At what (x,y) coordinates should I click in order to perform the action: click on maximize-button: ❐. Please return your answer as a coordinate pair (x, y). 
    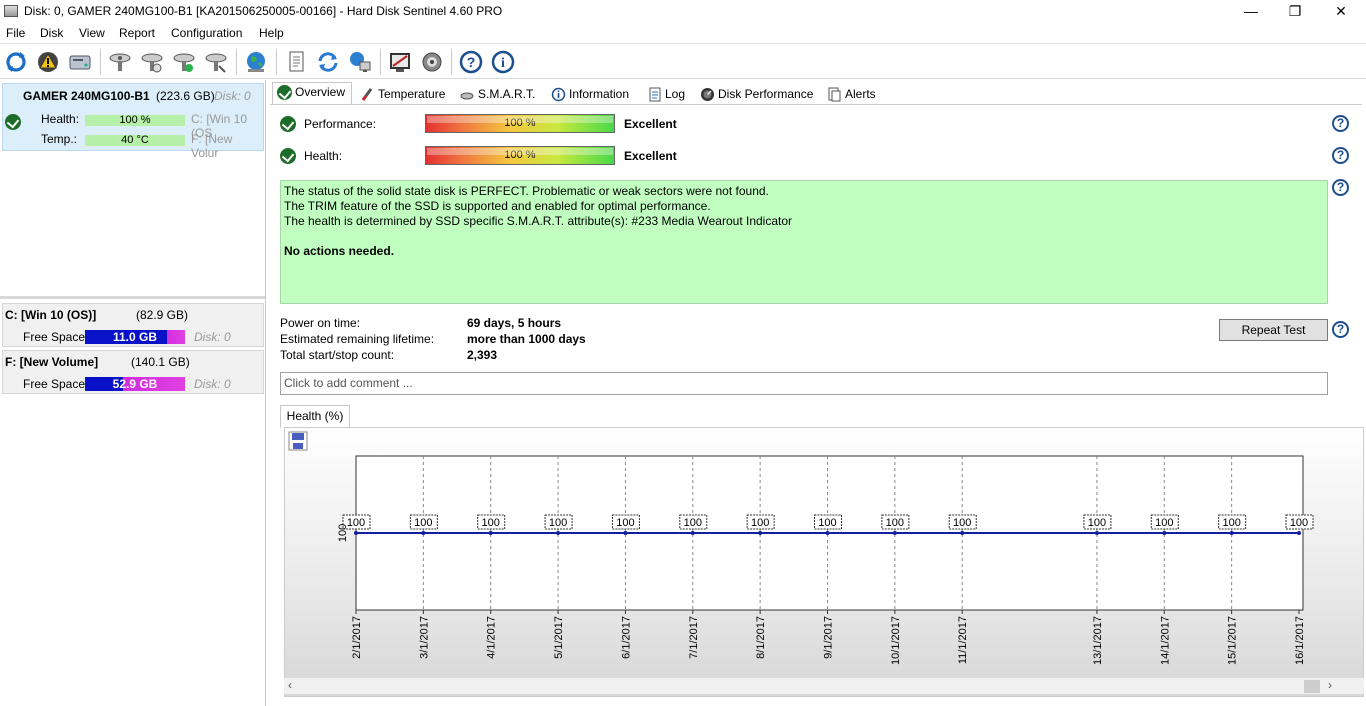
    Looking at the image, I should click on (1295, 12).